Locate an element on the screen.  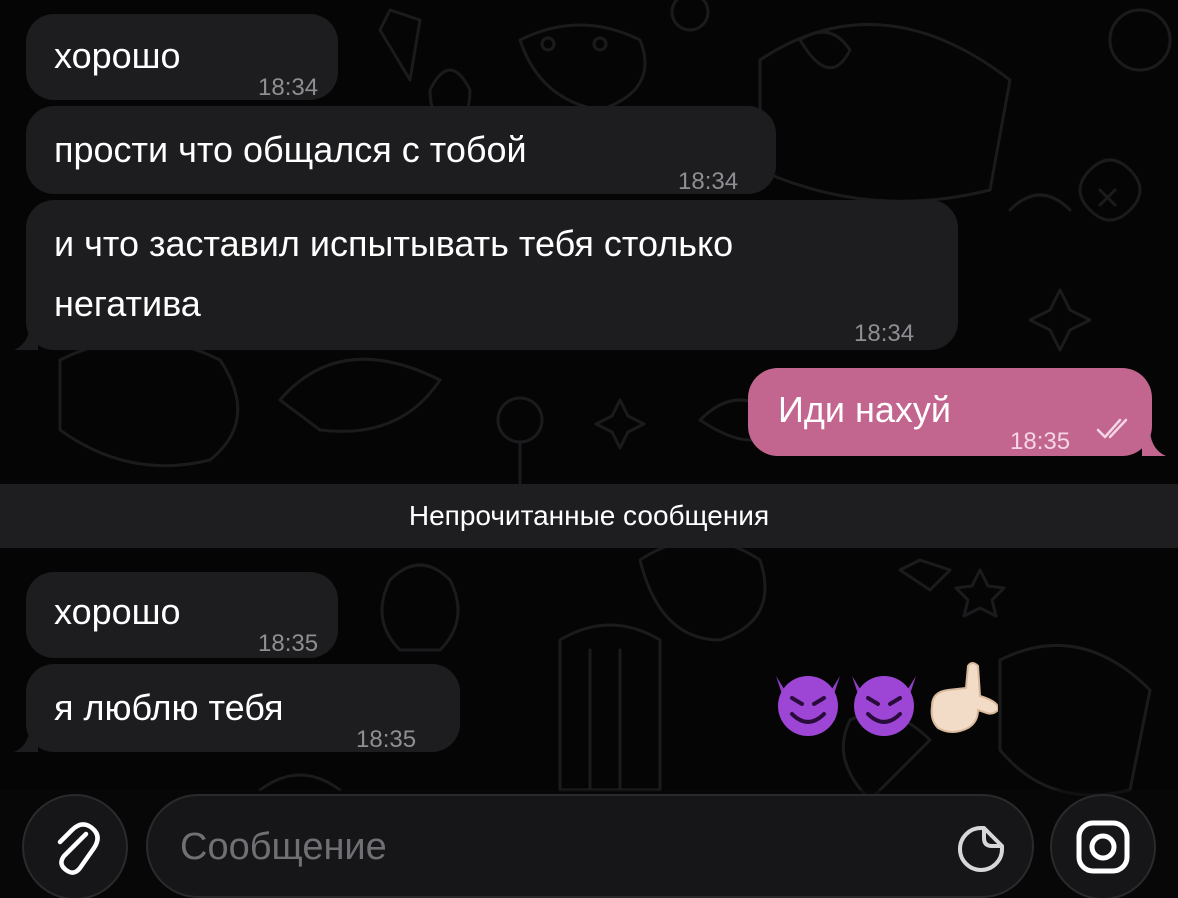
incoming-message: хорошо 18:34 is located at coordinates (182, 57).